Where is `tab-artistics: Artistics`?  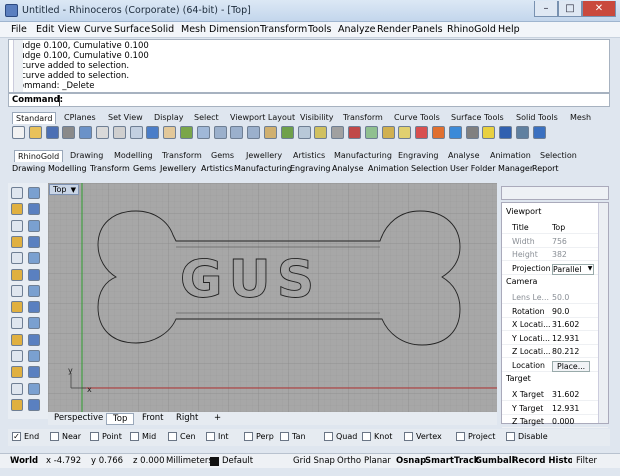
tab-artistics: Artistics is located at coordinates (309, 156).